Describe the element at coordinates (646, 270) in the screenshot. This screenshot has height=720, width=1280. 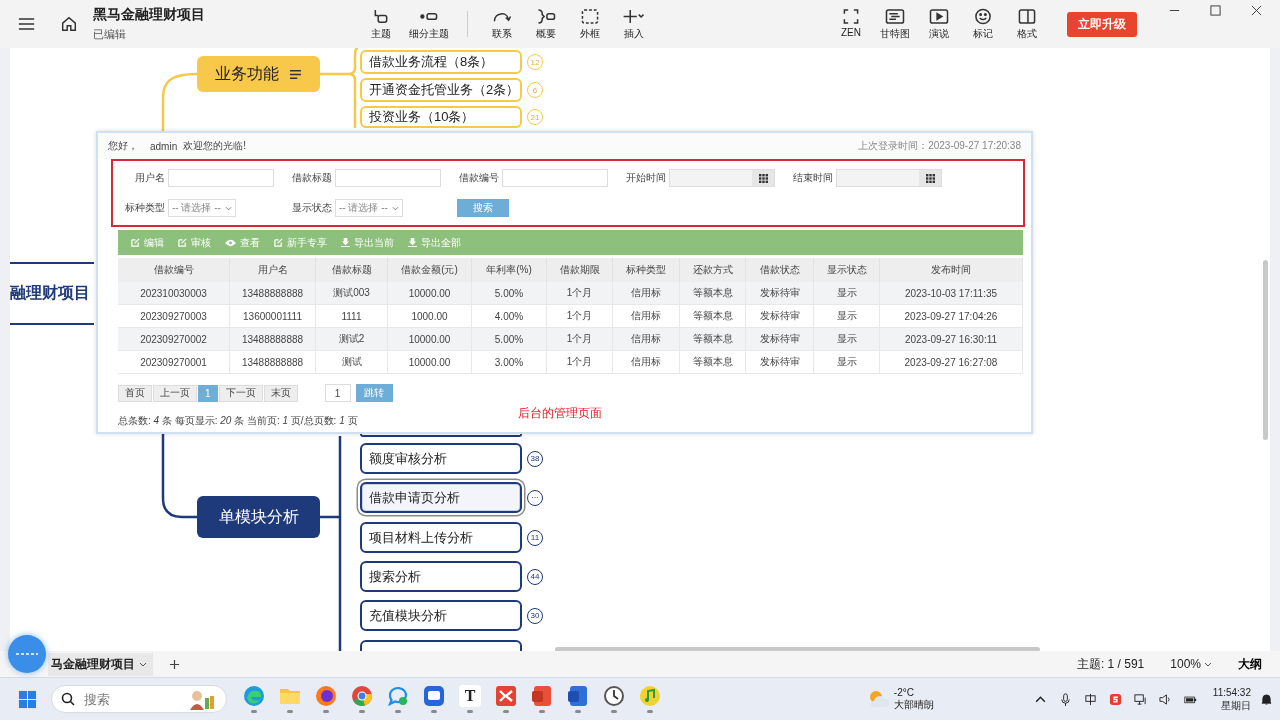
I see `column-header: 标种类型` at that location.